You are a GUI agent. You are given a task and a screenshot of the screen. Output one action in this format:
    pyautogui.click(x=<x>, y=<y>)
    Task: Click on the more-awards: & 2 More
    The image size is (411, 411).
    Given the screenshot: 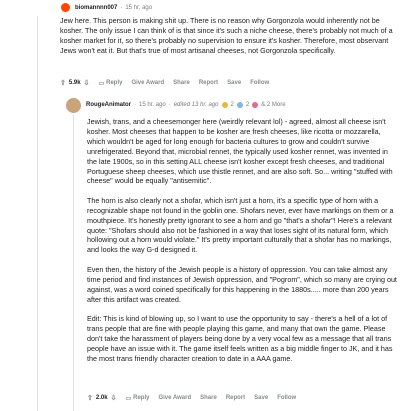 What is the action you would take?
    pyautogui.click(x=273, y=105)
    